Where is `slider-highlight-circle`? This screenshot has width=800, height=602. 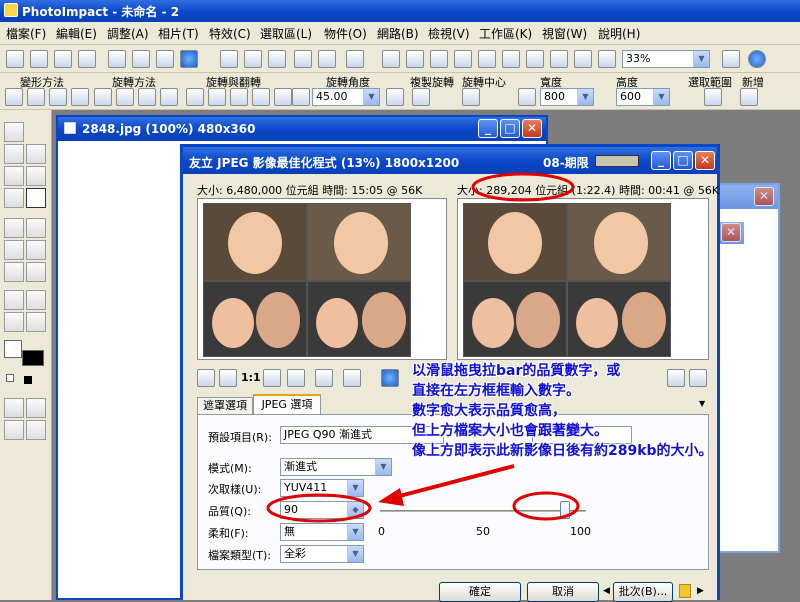 slider-highlight-circle is located at coordinates (546, 506).